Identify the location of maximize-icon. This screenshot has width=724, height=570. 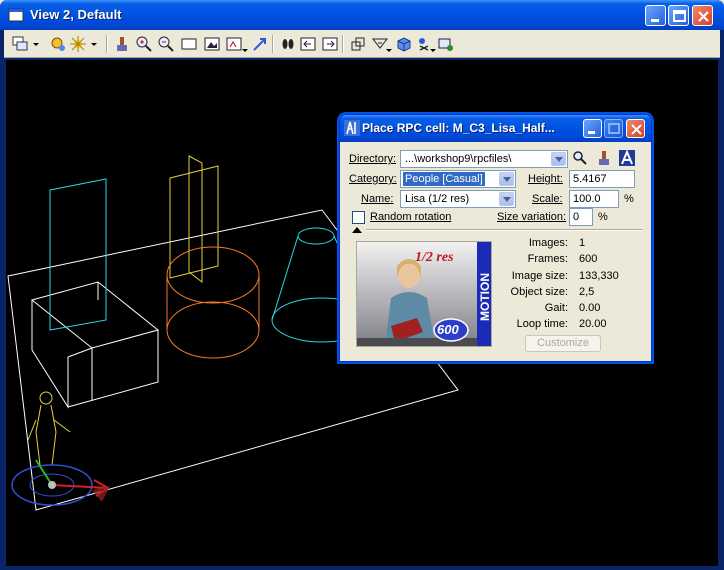
(614, 128).